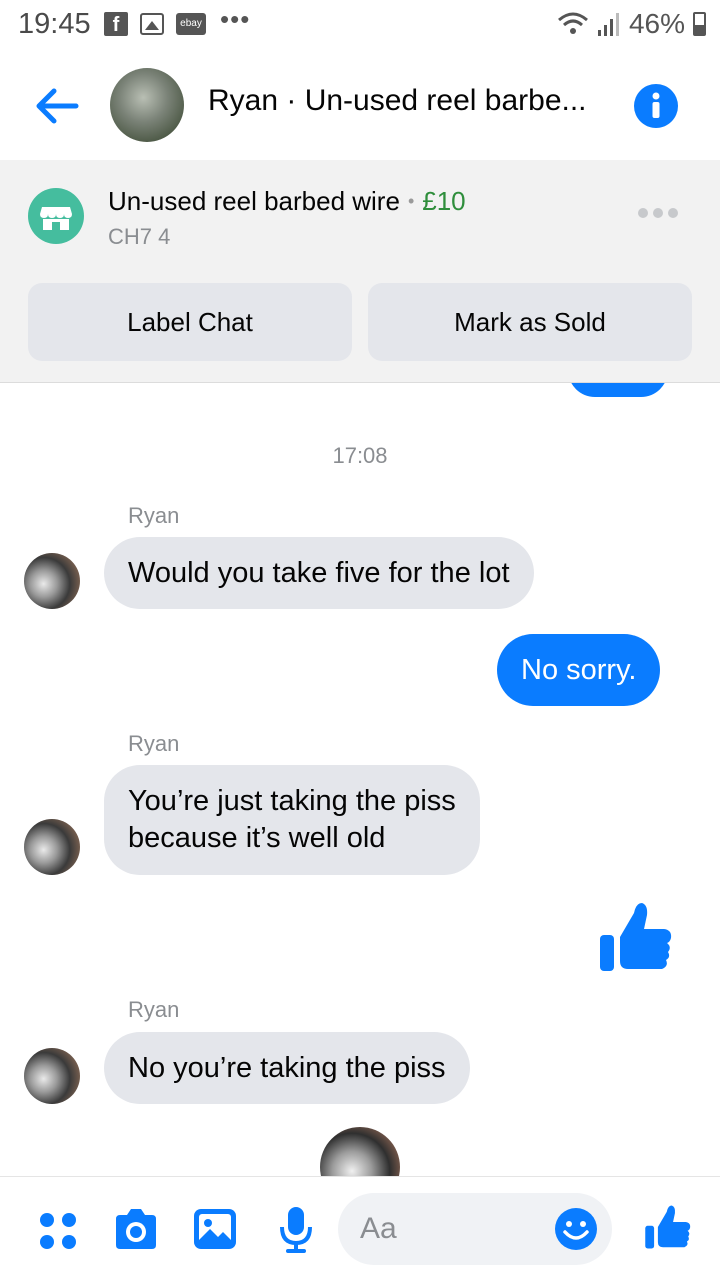 The height and width of the screenshot is (1281, 720). I want to click on apps-icon, so click(58, 1231).